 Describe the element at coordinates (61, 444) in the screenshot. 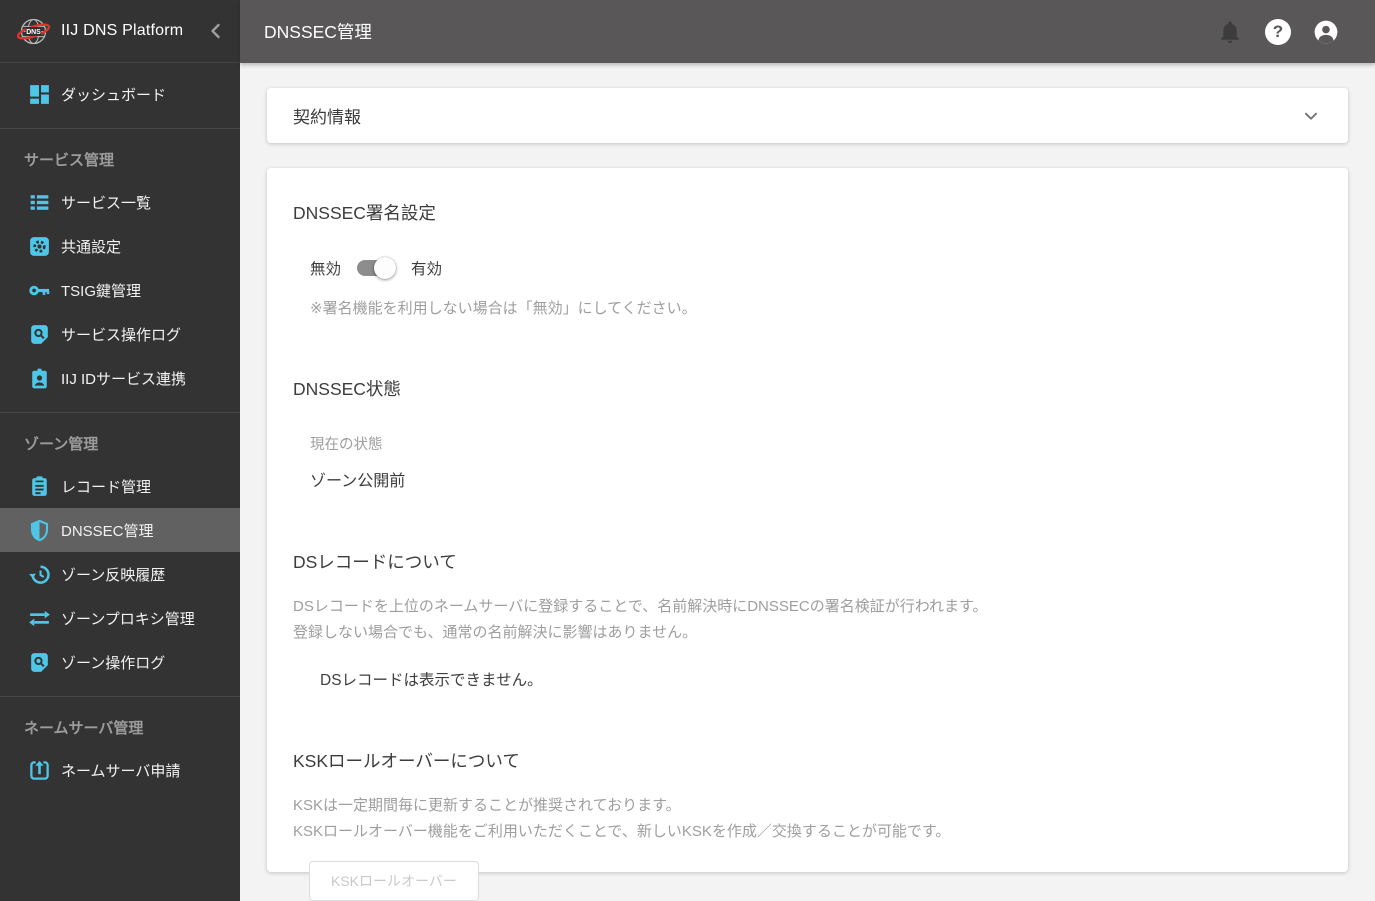

I see `sidebar-section-zone: ゾーン管理` at that location.